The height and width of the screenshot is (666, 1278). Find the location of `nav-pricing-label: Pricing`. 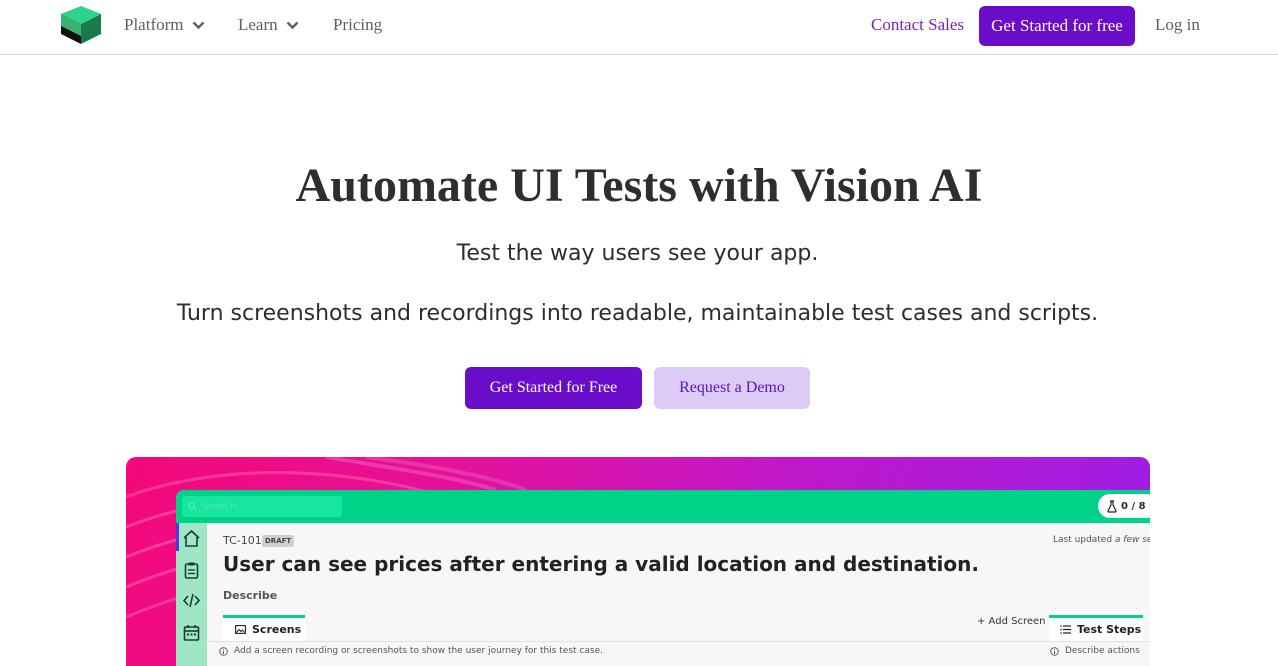

nav-pricing-label: Pricing is located at coordinates (358, 24).